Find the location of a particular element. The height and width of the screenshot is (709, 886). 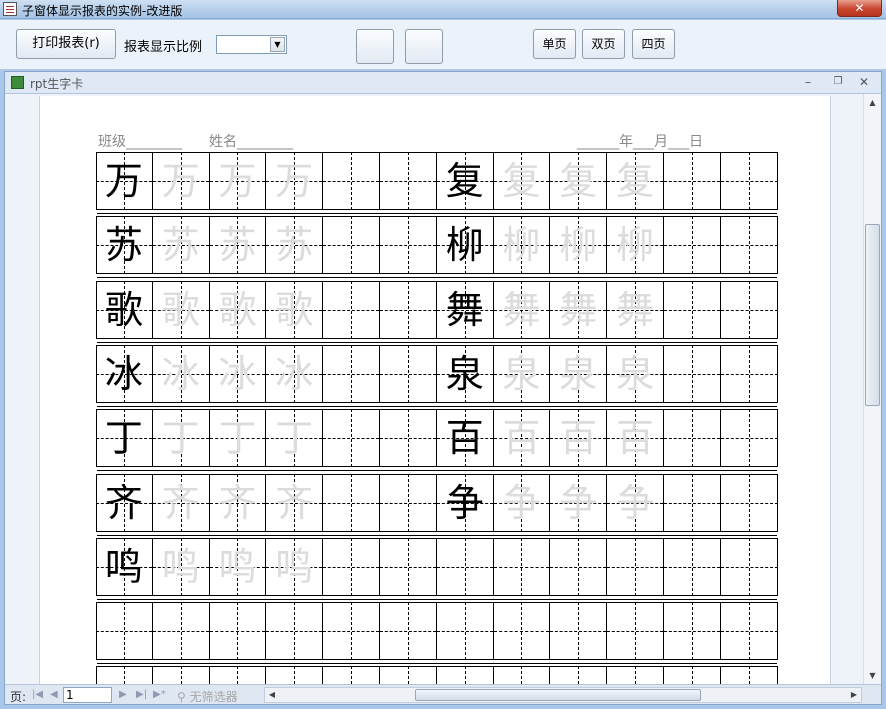

scale-dropdown: ▼ is located at coordinates (251, 44).